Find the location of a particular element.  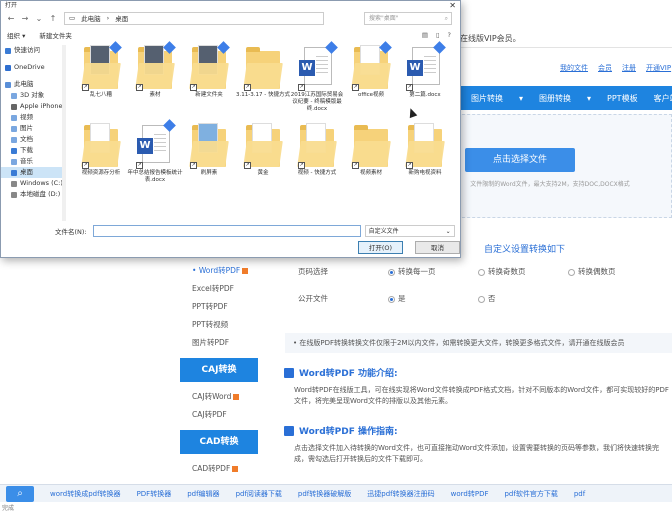

radio-every-page: 转换每一页 is located at coordinates (433, 271).